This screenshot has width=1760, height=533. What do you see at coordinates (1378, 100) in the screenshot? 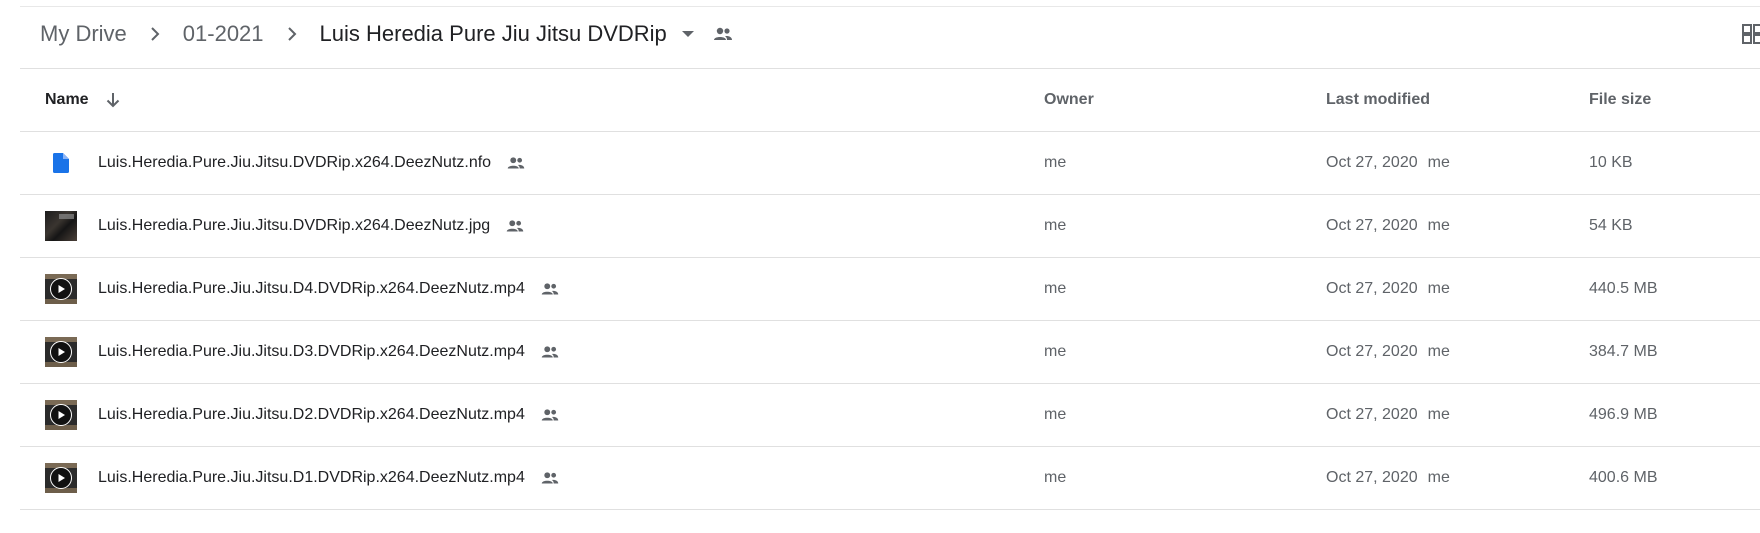
I see `column-header-last-modified: Last modified` at bounding box center [1378, 100].